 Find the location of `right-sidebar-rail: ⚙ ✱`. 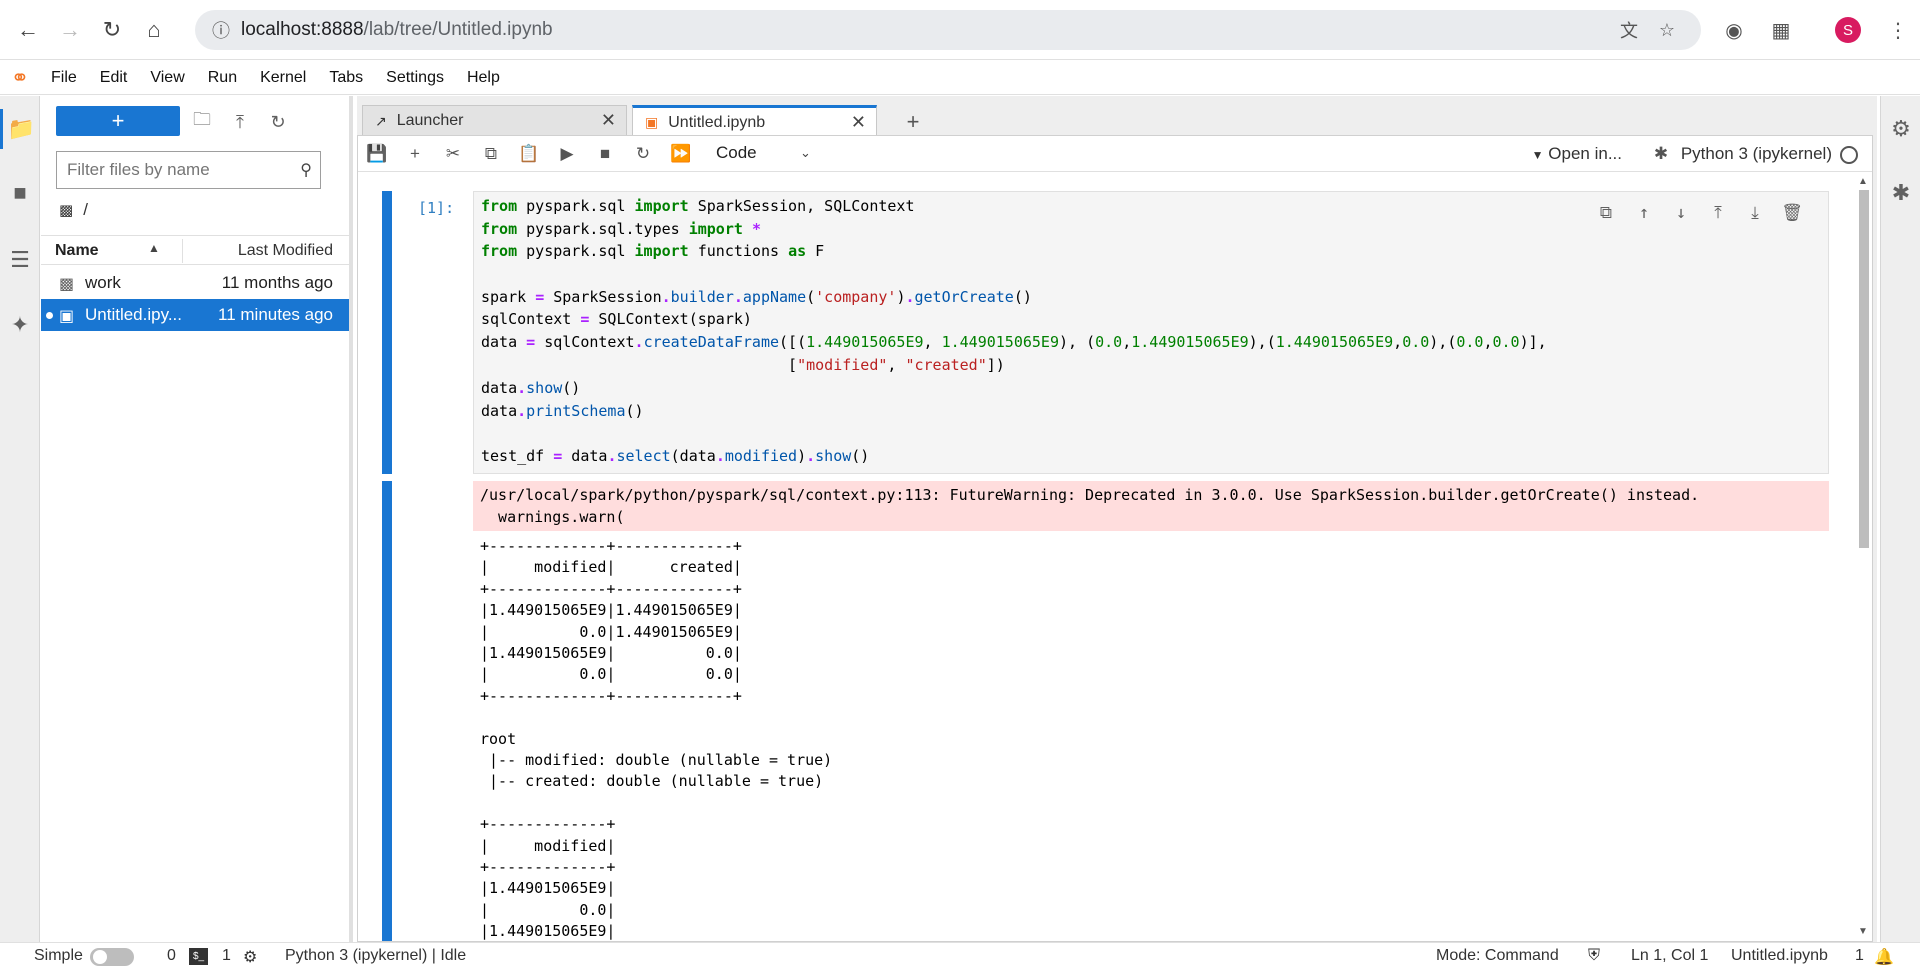

right-sidebar-rail: ⚙ ✱ is located at coordinates (1900, 519).